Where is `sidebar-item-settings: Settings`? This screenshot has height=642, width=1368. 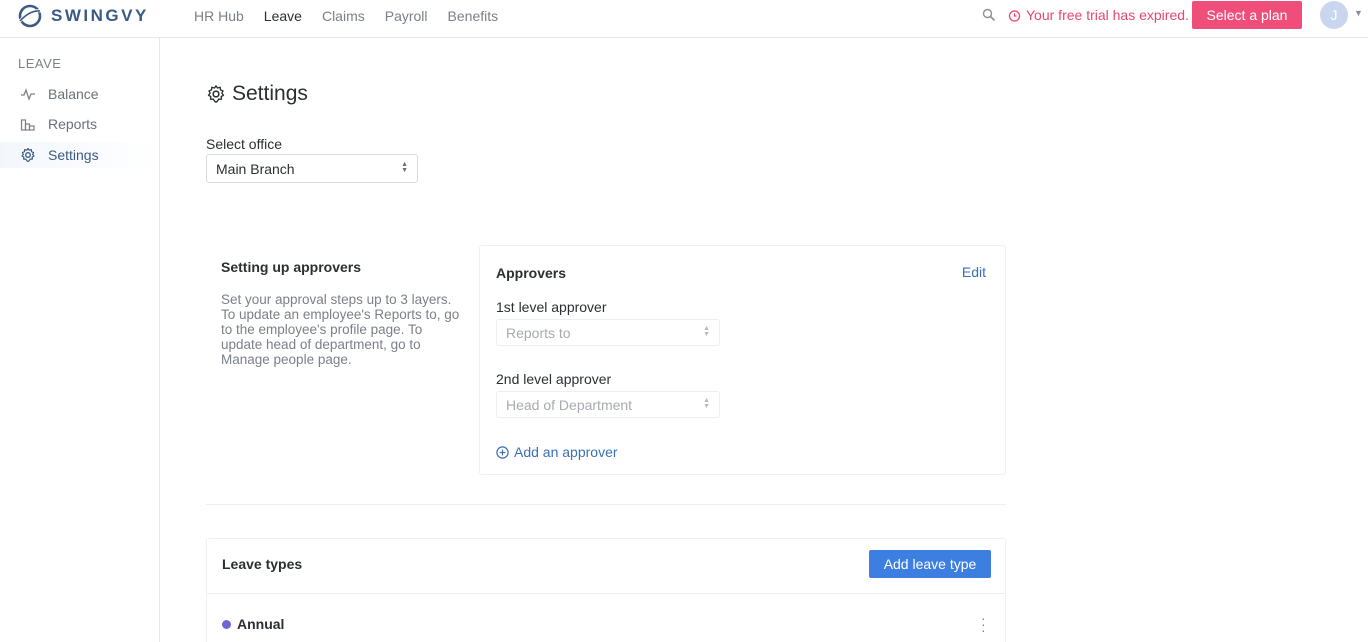 sidebar-item-settings: Settings is located at coordinates (79, 155).